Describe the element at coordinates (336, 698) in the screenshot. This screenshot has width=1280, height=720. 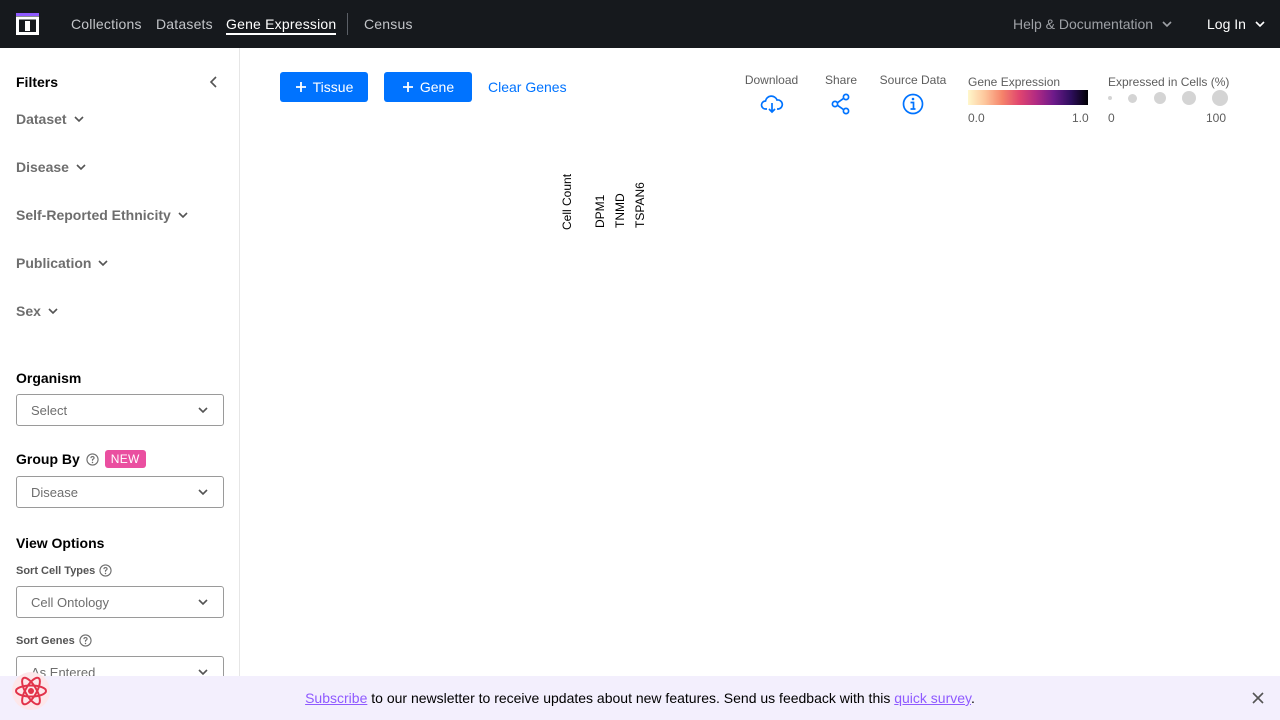
I see `subscribe-link: Subscribe` at that location.